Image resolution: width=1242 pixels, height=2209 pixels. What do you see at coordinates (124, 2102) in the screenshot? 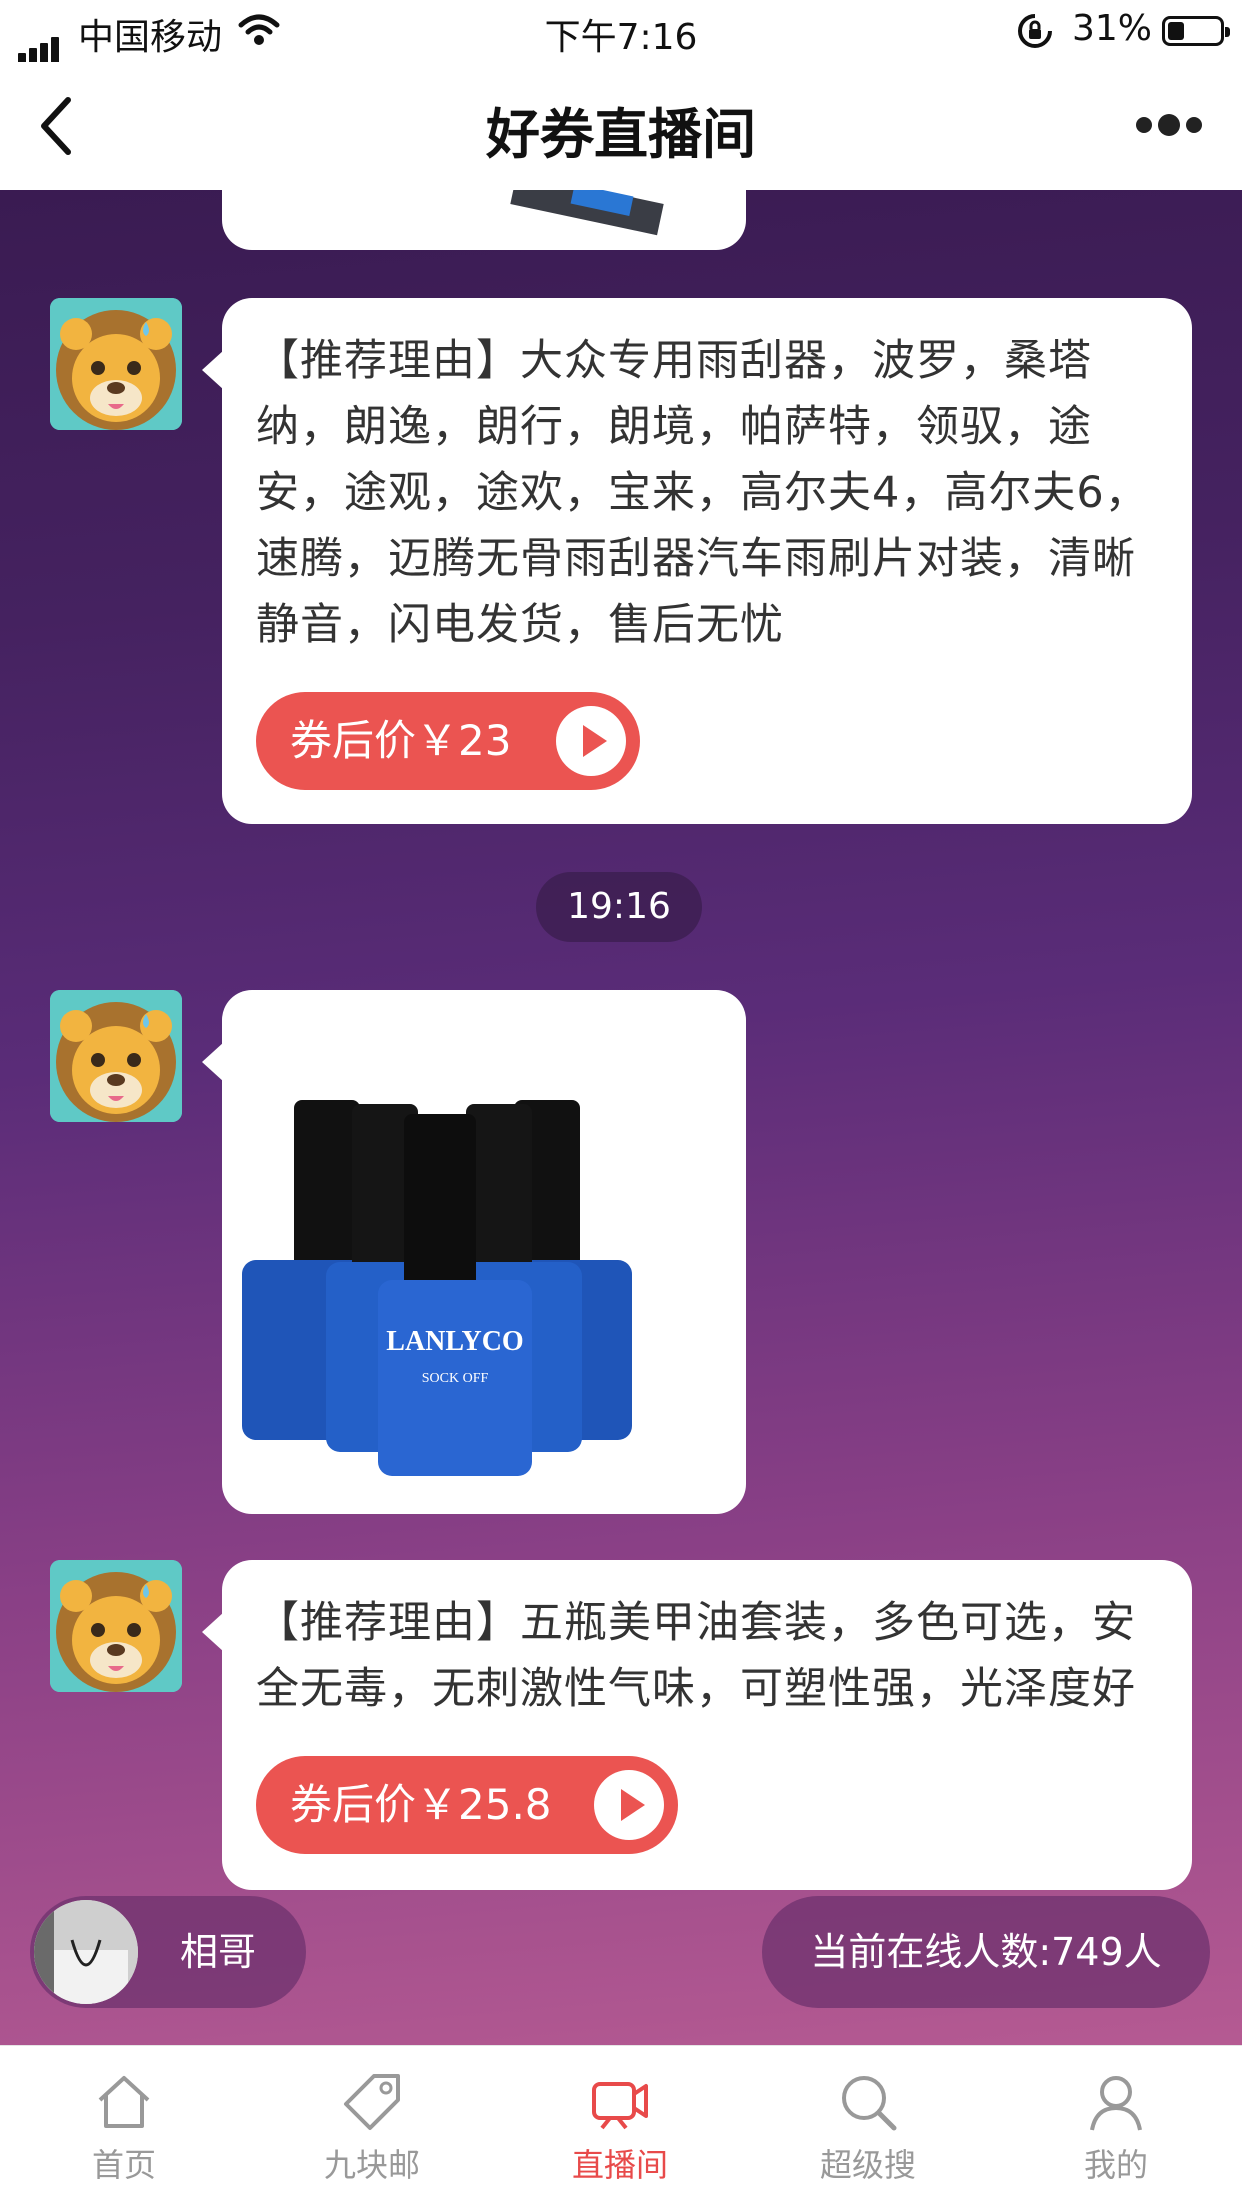
I see `home-icon` at bounding box center [124, 2102].